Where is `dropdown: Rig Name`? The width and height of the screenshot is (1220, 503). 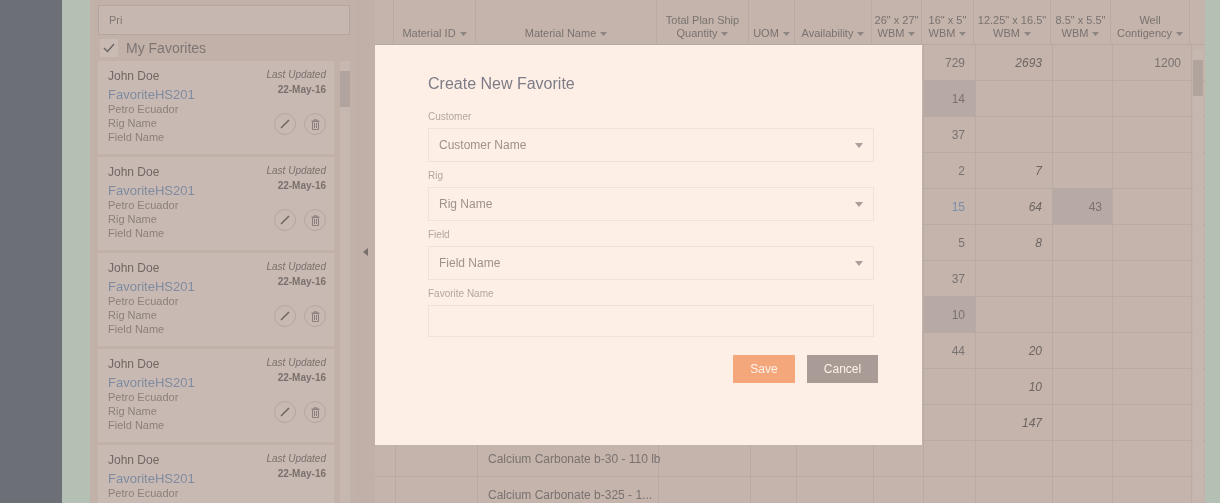 dropdown: Rig Name is located at coordinates (651, 204).